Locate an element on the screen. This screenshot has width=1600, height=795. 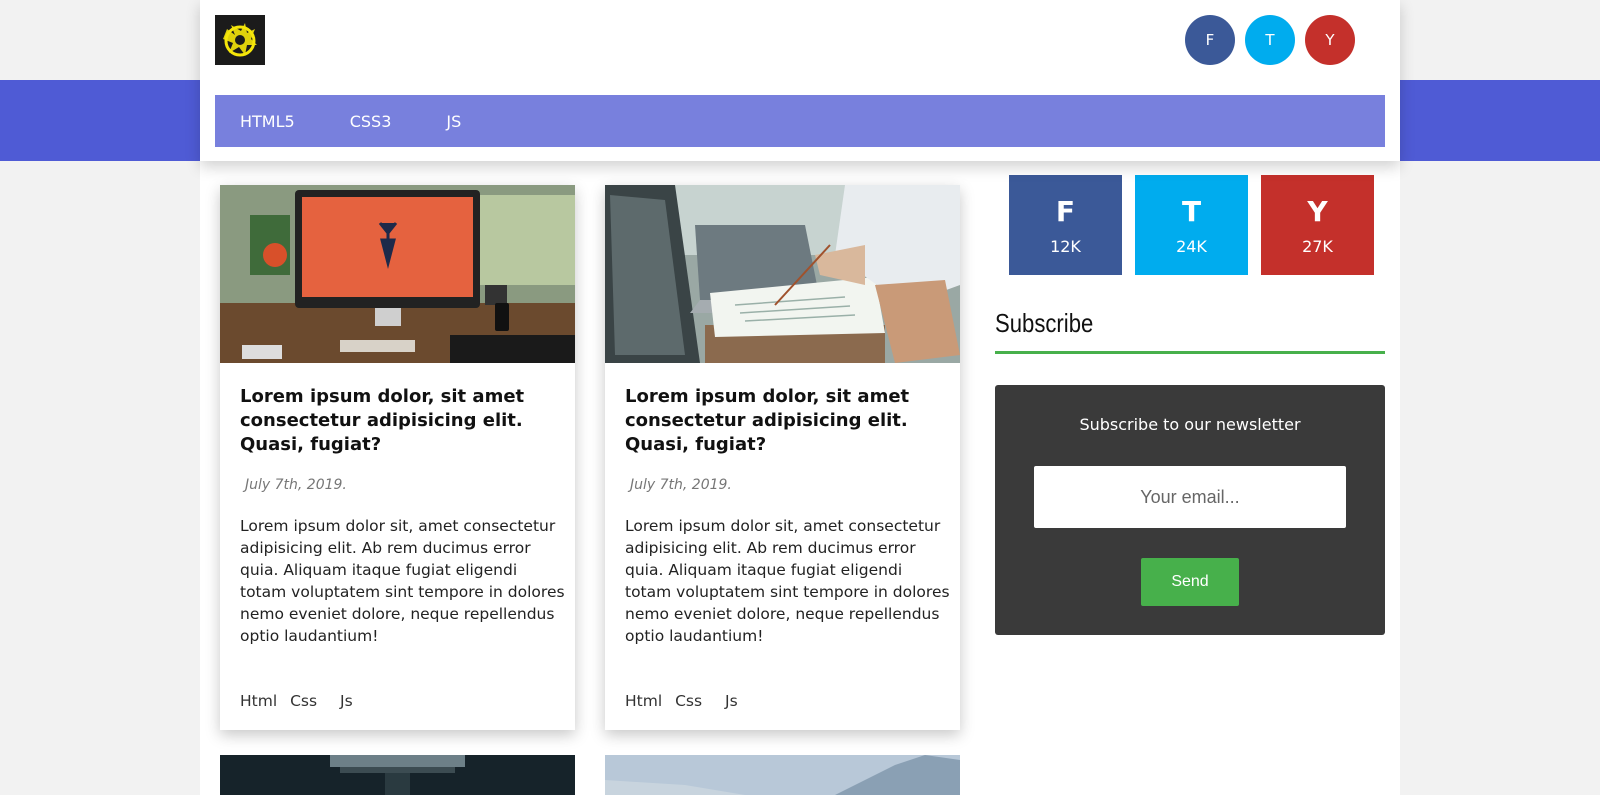
newsletter-label: Subscribe to our newsletter is located at coordinates (1190, 424).